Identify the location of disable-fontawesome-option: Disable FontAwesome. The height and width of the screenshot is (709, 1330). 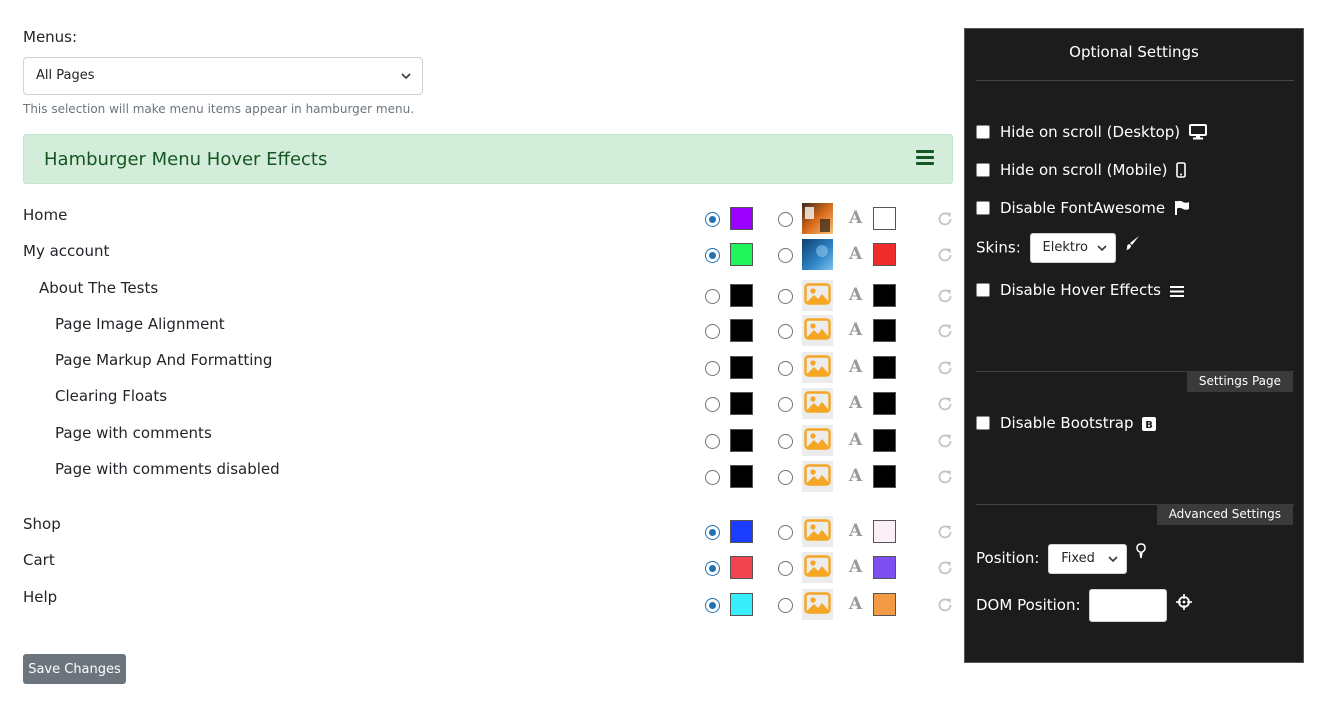
(1083, 210).